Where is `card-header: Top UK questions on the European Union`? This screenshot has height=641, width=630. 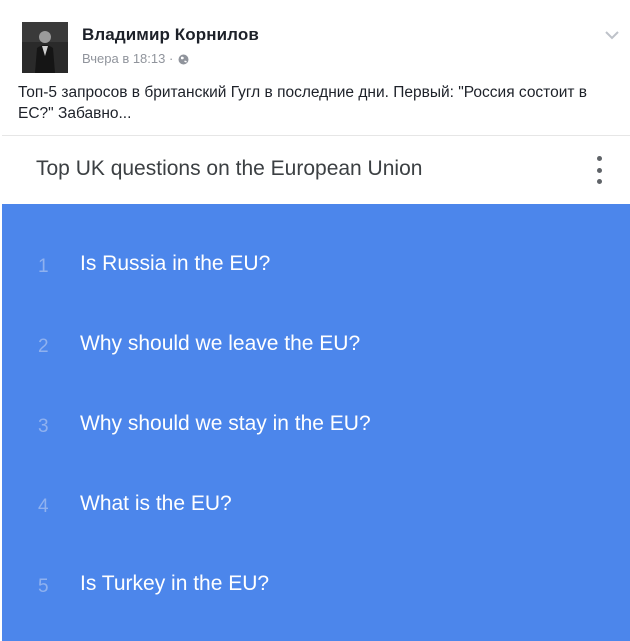 card-header: Top UK questions on the European Union is located at coordinates (316, 169).